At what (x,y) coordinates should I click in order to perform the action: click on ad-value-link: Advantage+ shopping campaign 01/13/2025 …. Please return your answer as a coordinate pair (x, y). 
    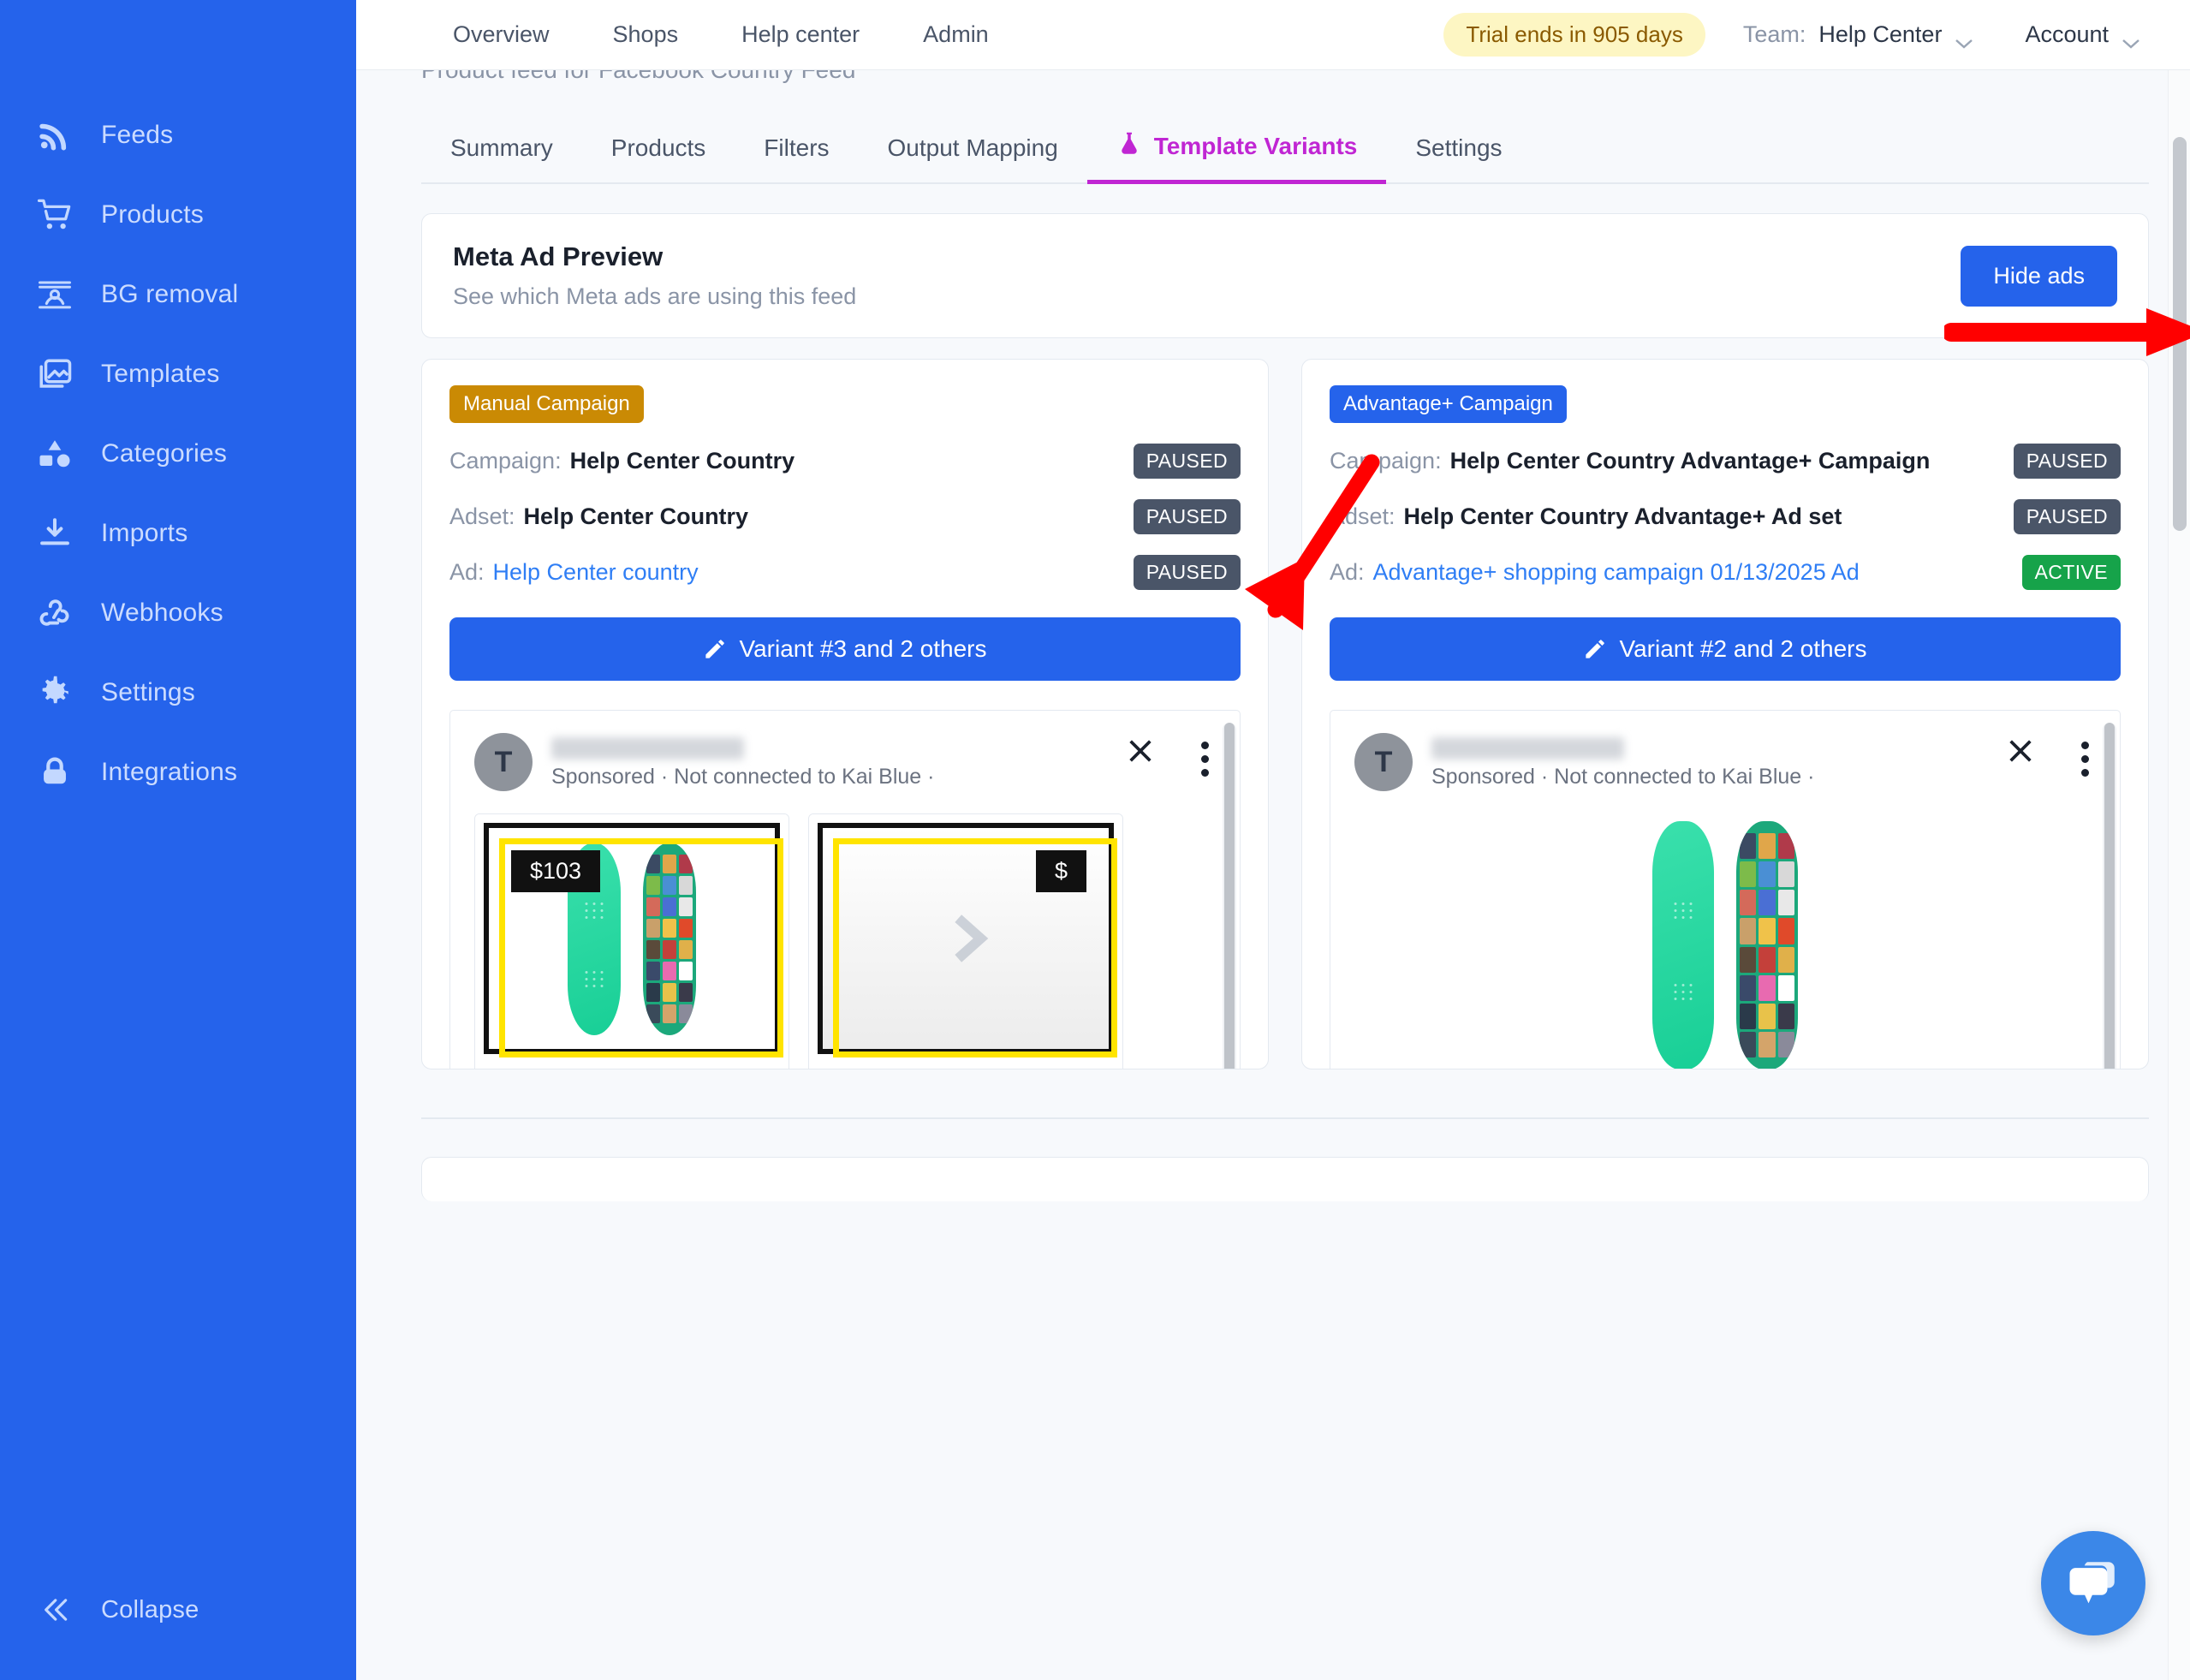
    Looking at the image, I should click on (1616, 572).